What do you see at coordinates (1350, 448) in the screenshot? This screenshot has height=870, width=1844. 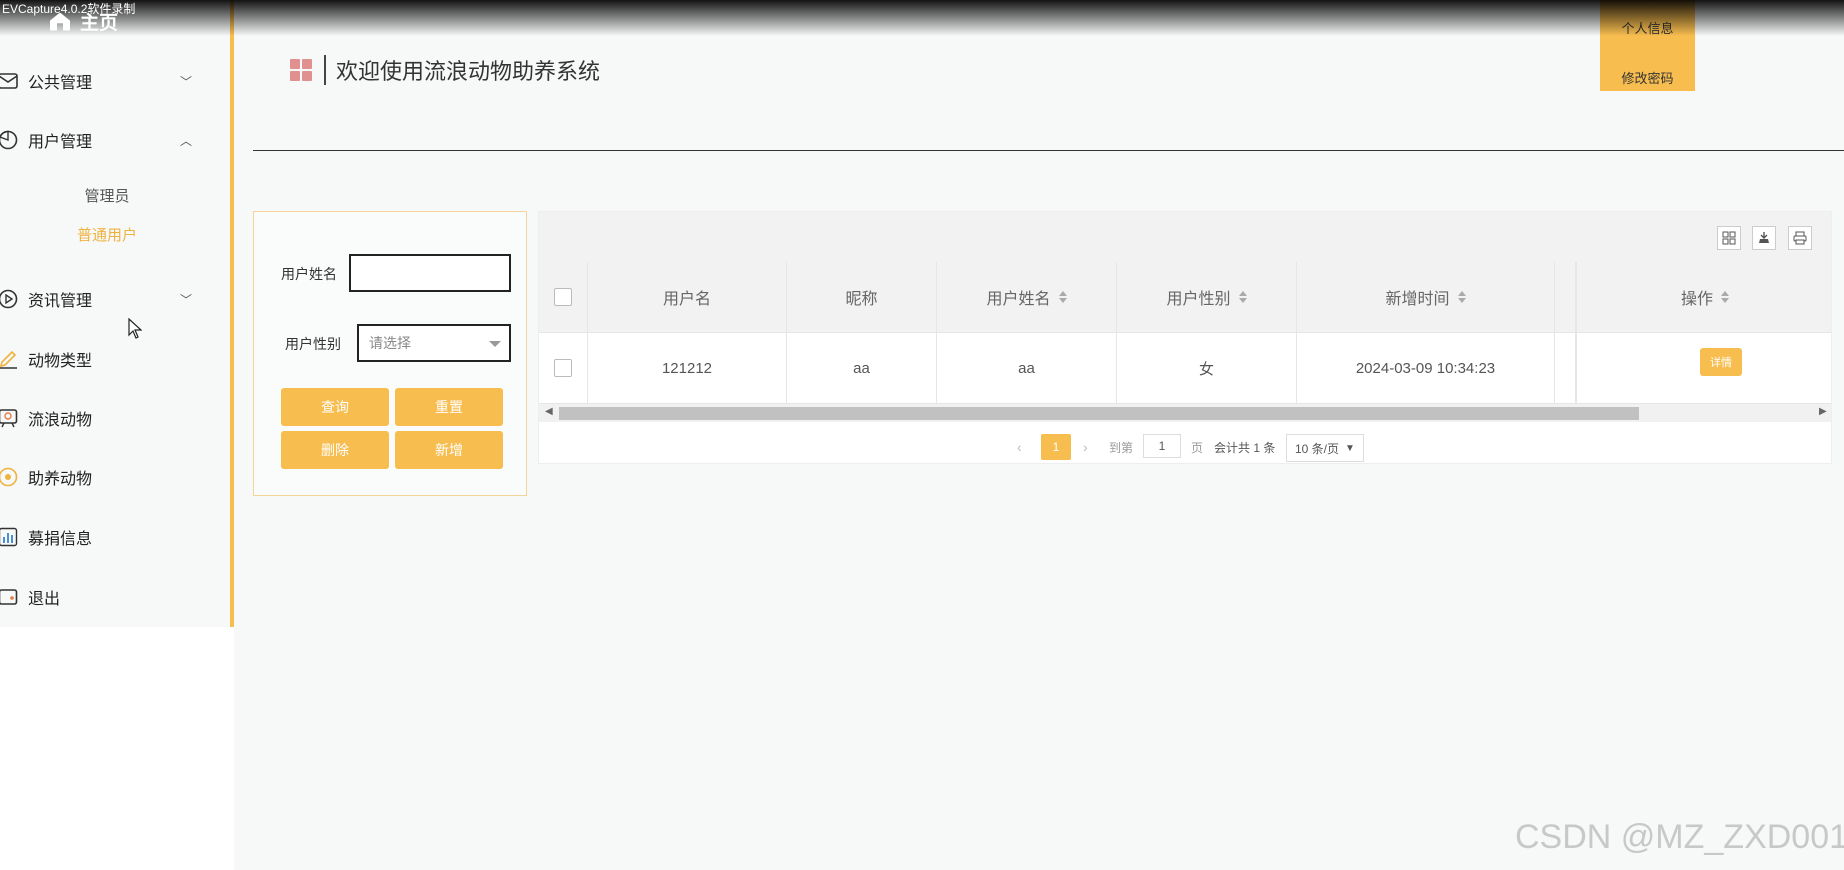 I see `chevron-down-icon: ▼` at bounding box center [1350, 448].